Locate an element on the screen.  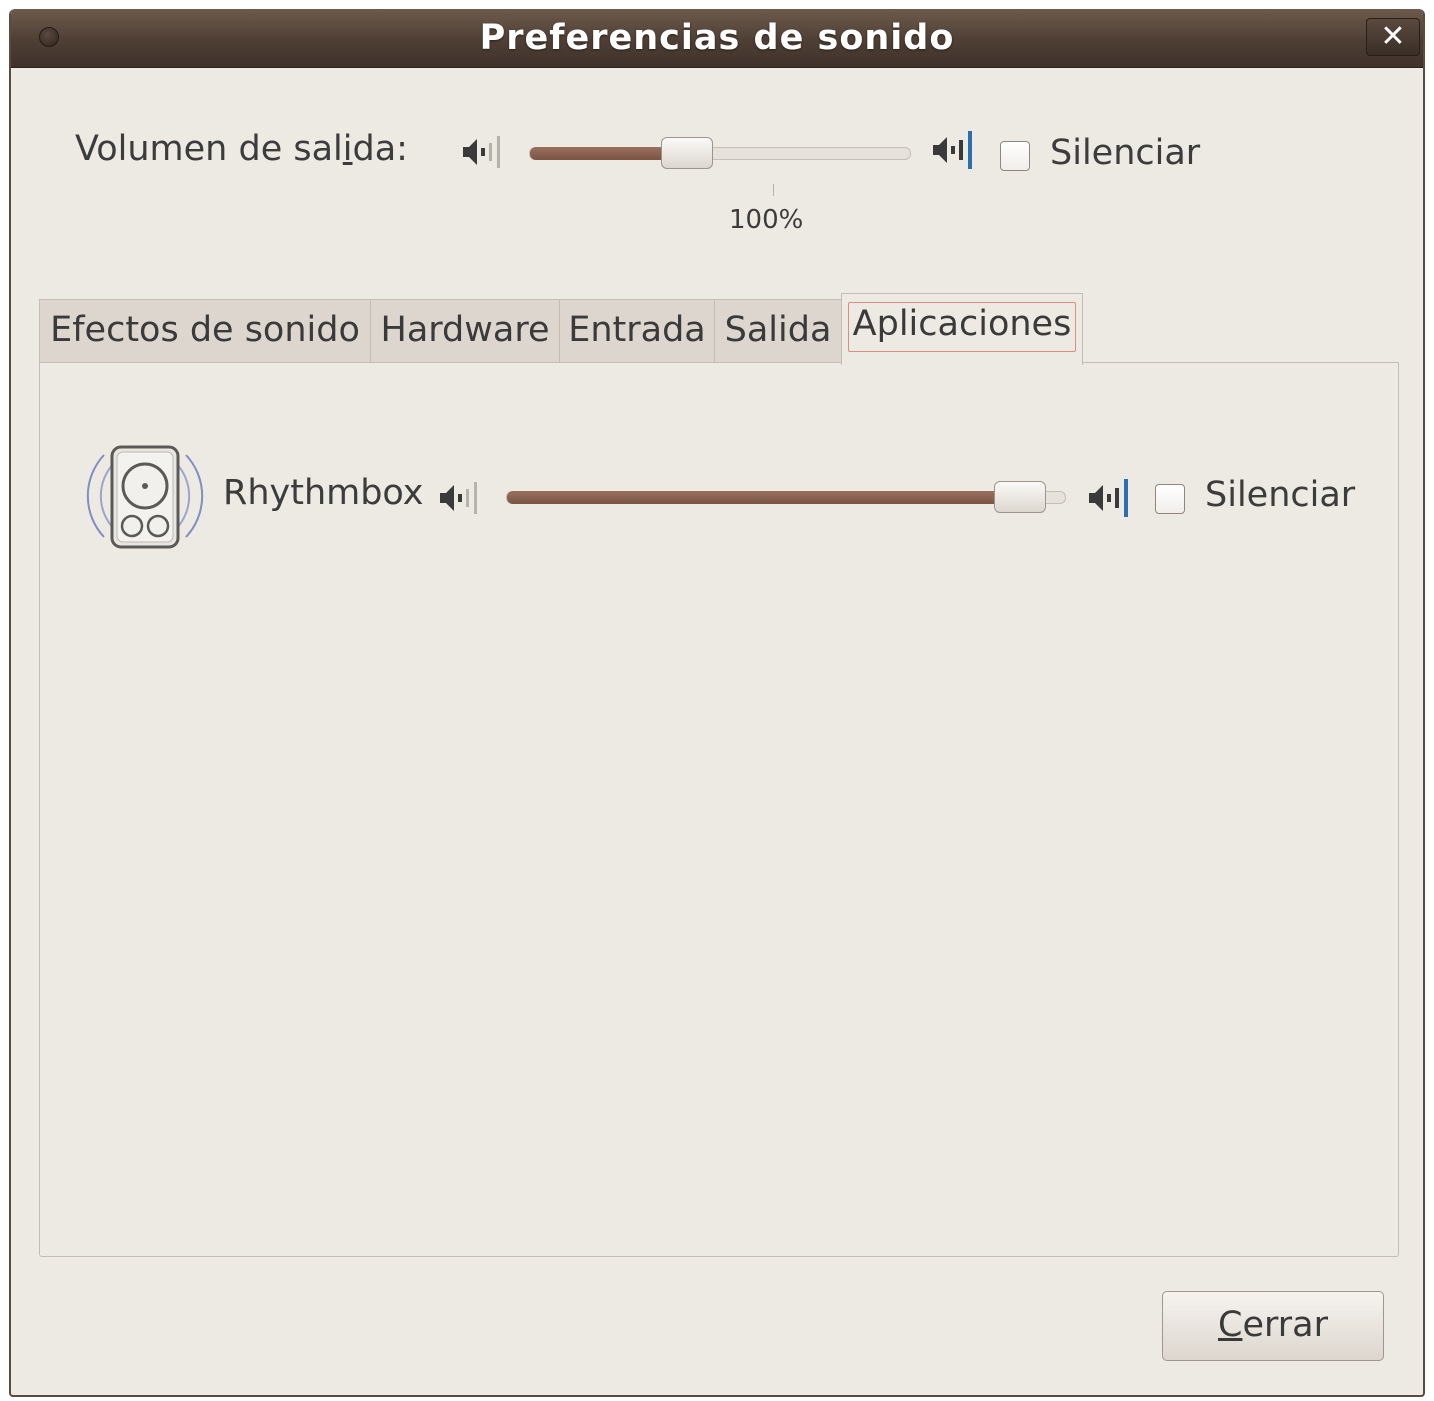
rhythmbox-volume-slider is located at coordinates (786, 497).